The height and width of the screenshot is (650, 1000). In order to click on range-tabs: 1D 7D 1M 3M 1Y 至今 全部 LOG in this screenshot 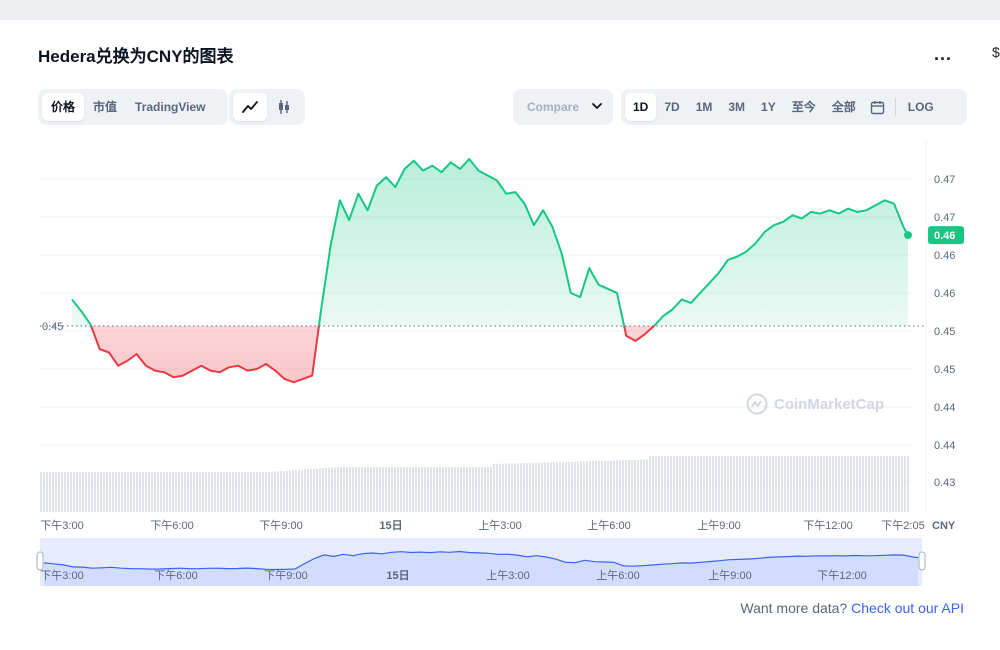, I will do `click(794, 107)`.